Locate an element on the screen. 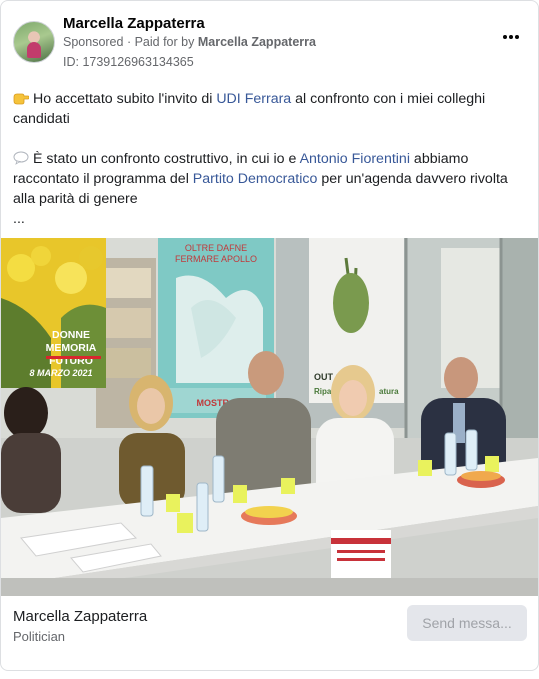 Image resolution: width=539 pixels, height=679 pixels. poster-left-line2: MEMORIA is located at coordinates (71, 348).